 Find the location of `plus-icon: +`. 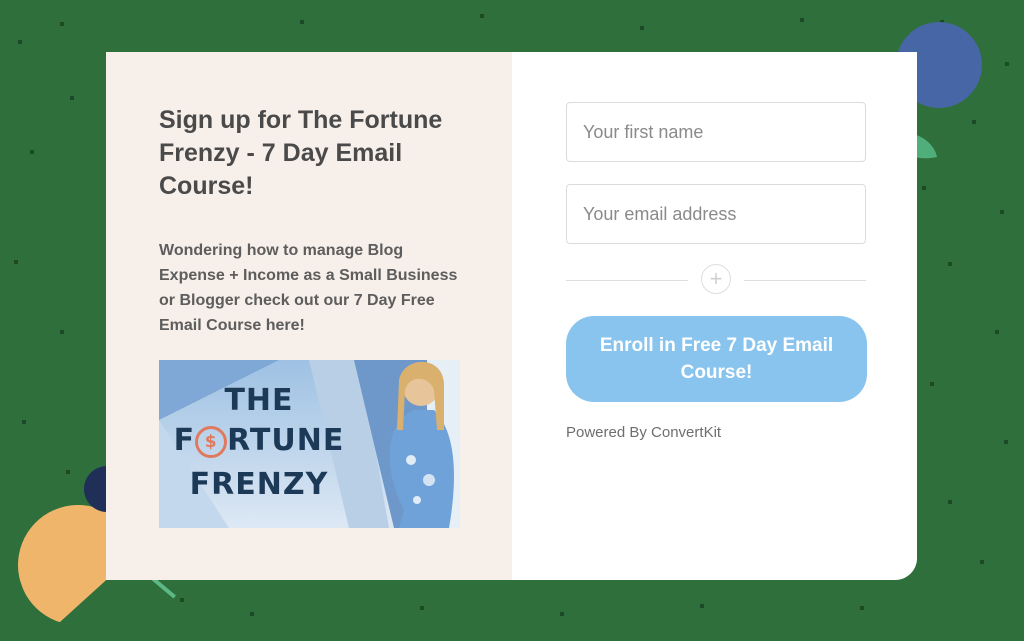

plus-icon: + is located at coordinates (716, 279).